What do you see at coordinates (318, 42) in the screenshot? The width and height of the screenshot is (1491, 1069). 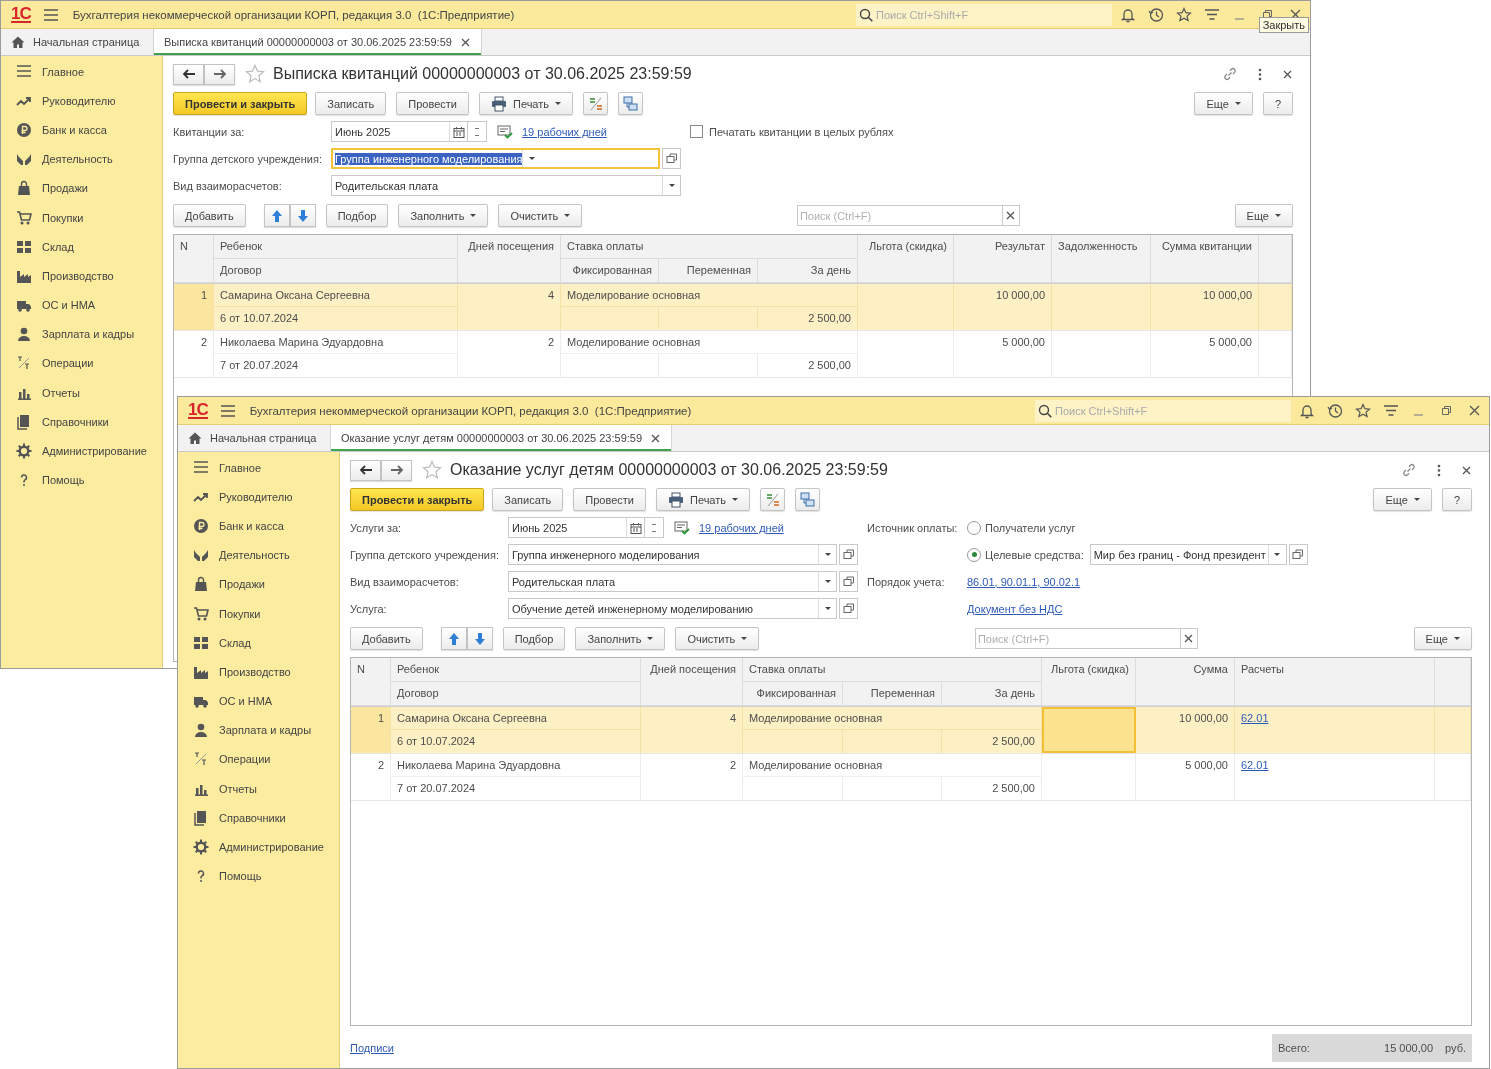 I see `tab: Выписка квитанций 00000000003 от 30.06.2025 23:59:59` at bounding box center [318, 42].